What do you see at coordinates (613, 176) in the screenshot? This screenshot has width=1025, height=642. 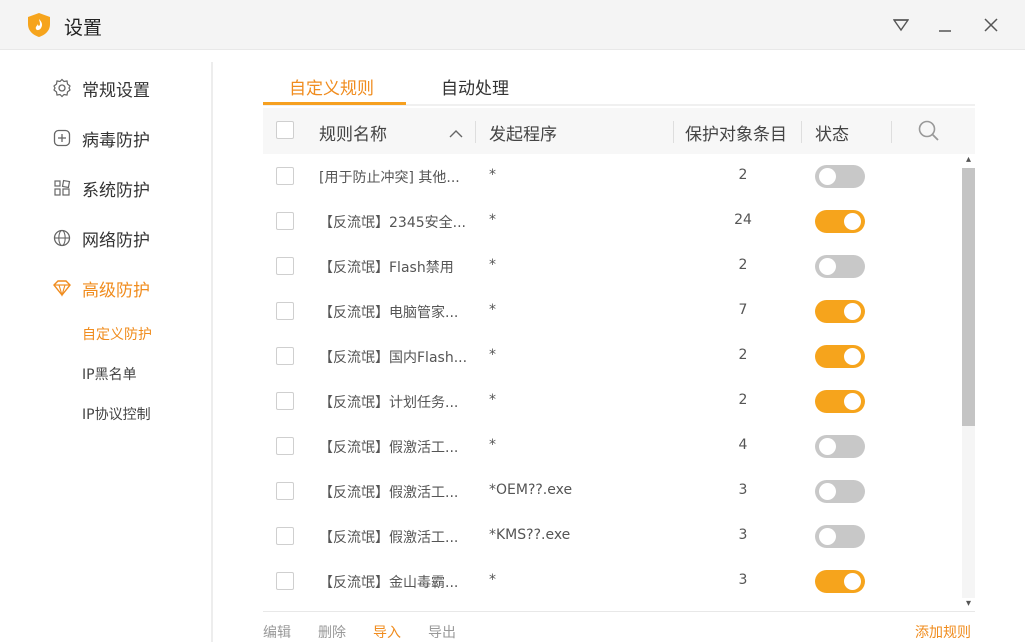 I see `table-row: [用于防止冲突] 其他... * 2` at bounding box center [613, 176].